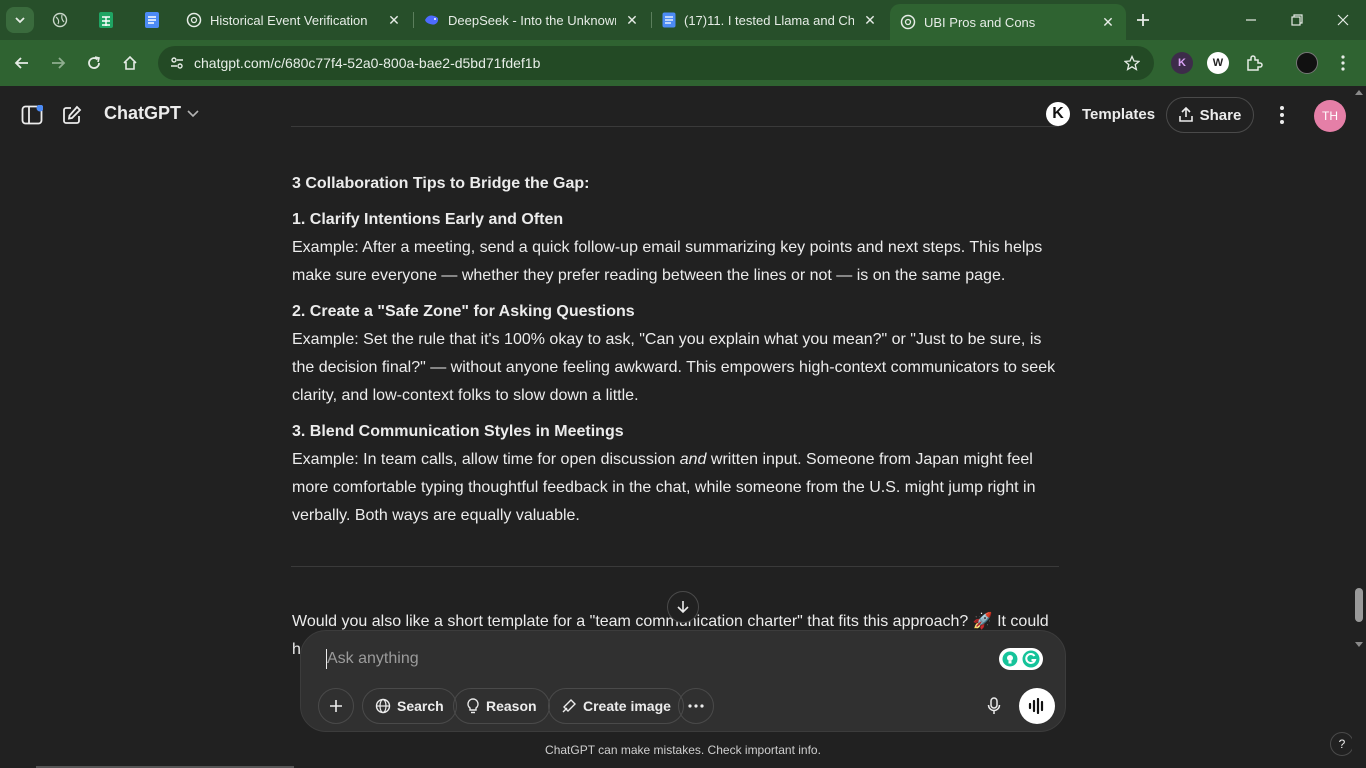 This screenshot has width=1366, height=768. What do you see at coordinates (1359, 92) in the screenshot?
I see `scroll-up-arrow` at bounding box center [1359, 92].